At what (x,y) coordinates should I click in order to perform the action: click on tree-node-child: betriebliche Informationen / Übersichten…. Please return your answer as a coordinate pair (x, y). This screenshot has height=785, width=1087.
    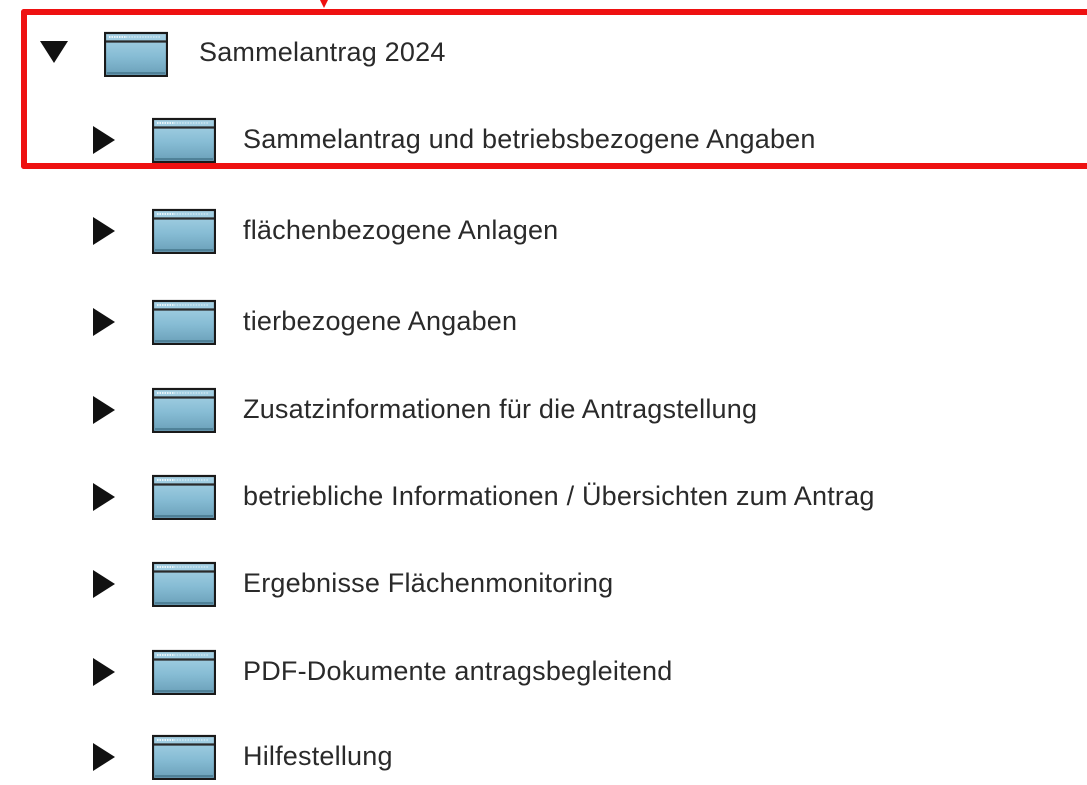
    Looking at the image, I should click on (525, 497).